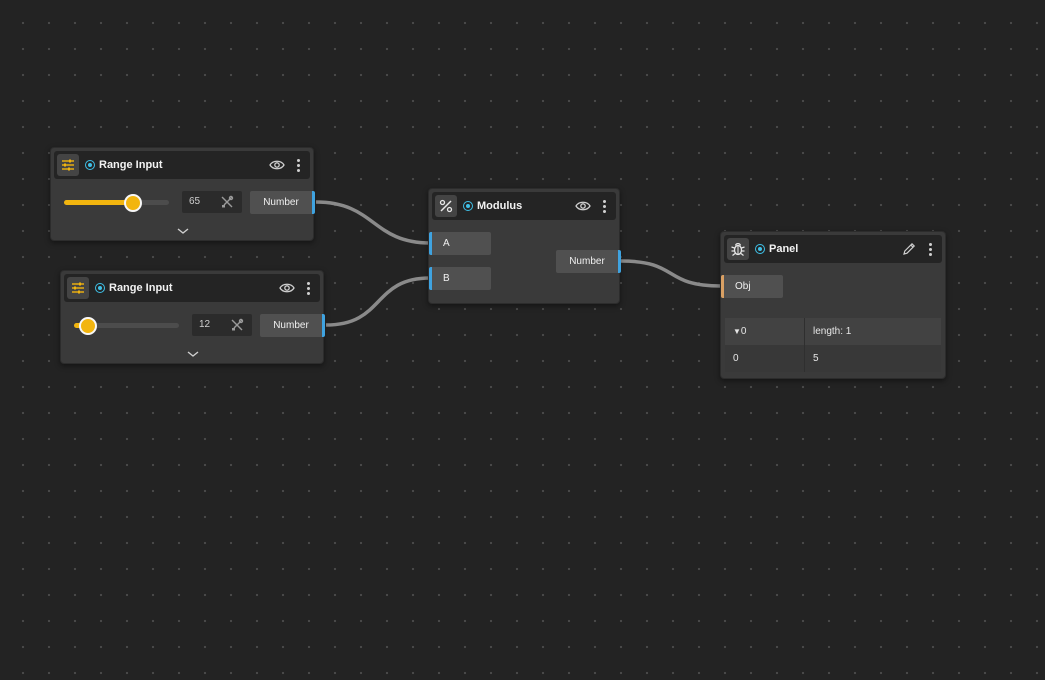 Image resolution: width=1045 pixels, height=680 pixels. I want to click on expand-triangle-icon: ▼, so click(737, 331).